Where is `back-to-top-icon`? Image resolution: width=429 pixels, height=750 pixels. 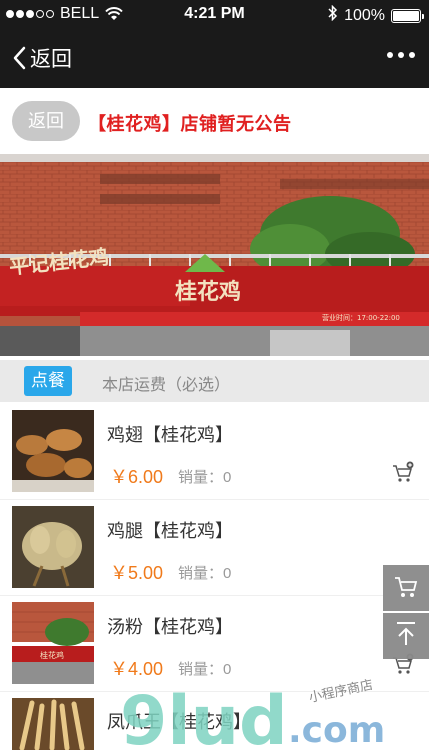 back-to-top-icon is located at coordinates (406, 636).